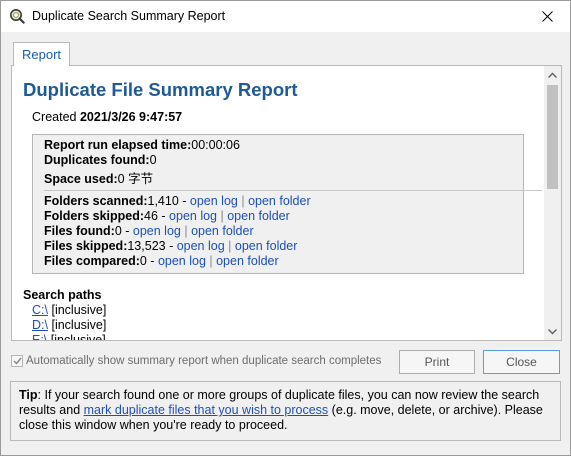  I want to click on chevron-down-icon, so click(552, 331).